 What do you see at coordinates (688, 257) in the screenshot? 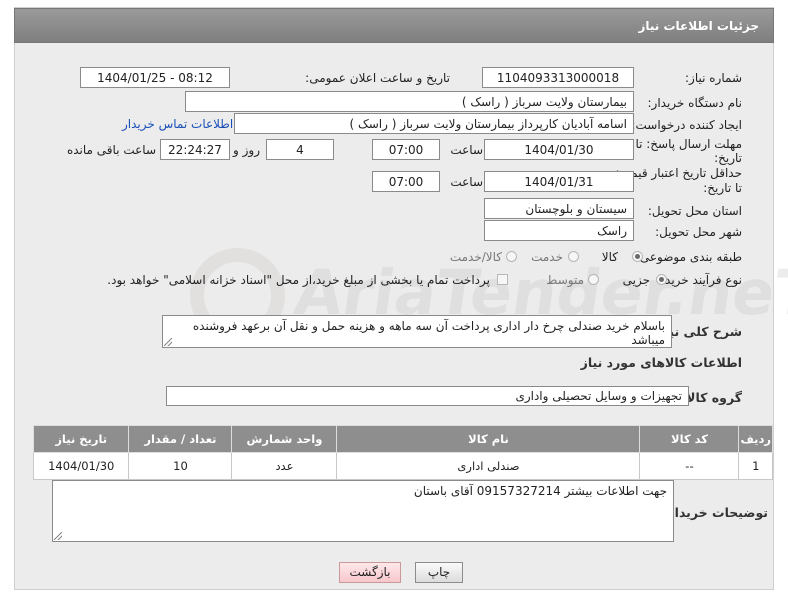
I see `category-label: طبقه بندی موضوعی:` at bounding box center [688, 257].